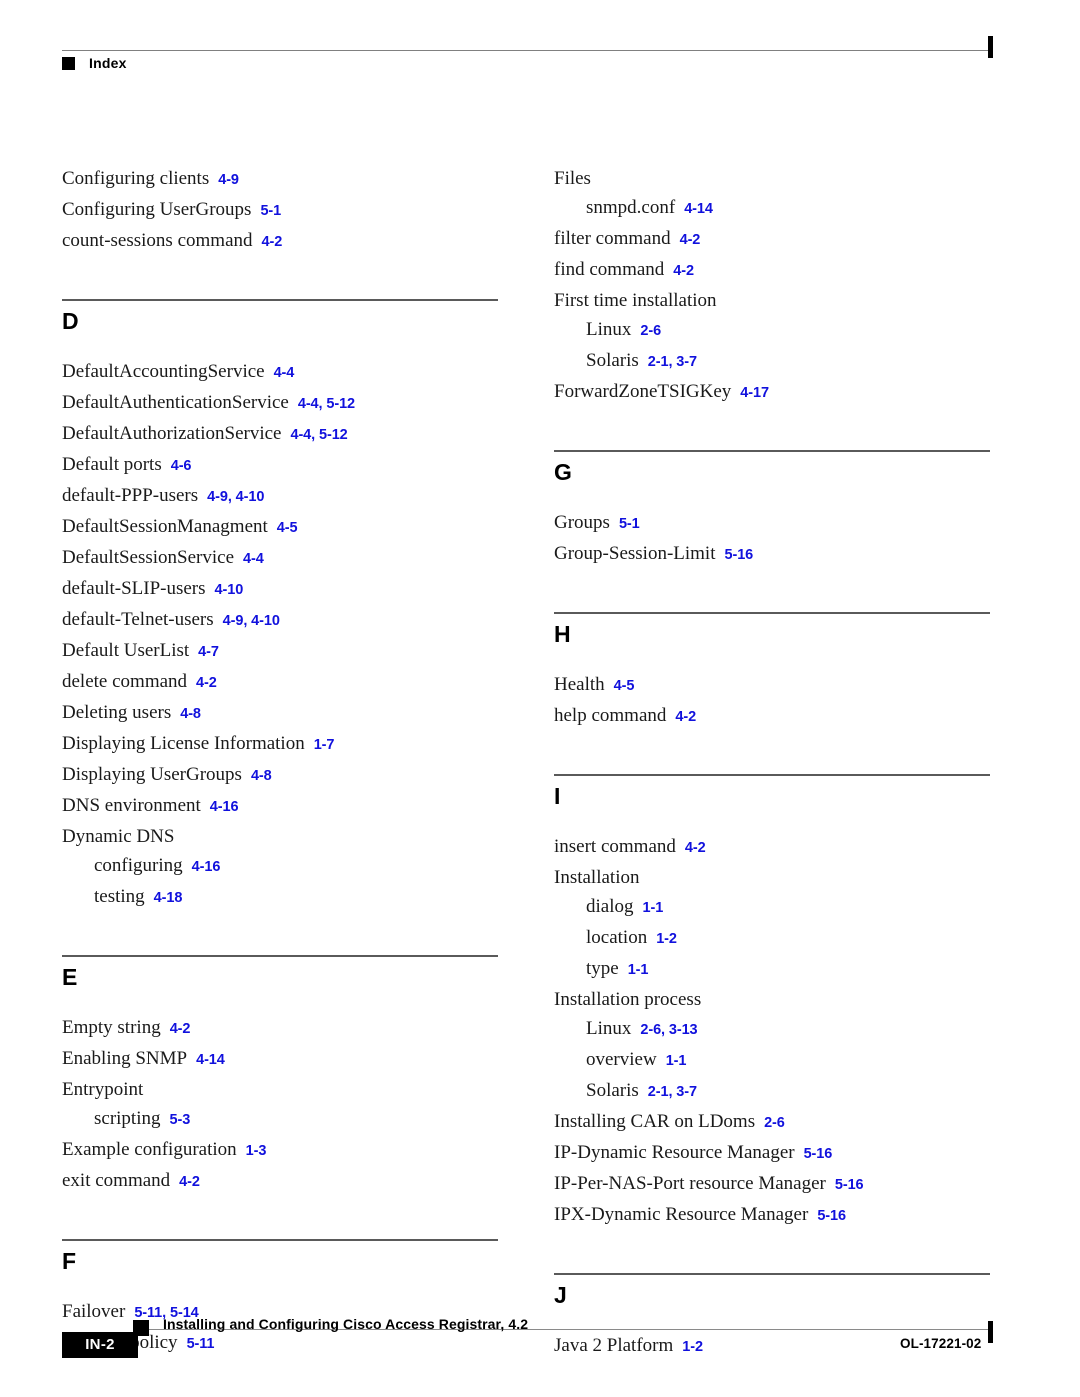 This screenshot has height=1397, width=1080. What do you see at coordinates (280, 1059) in the screenshot?
I see `index-entry: Enabling SNMP 4-14` at bounding box center [280, 1059].